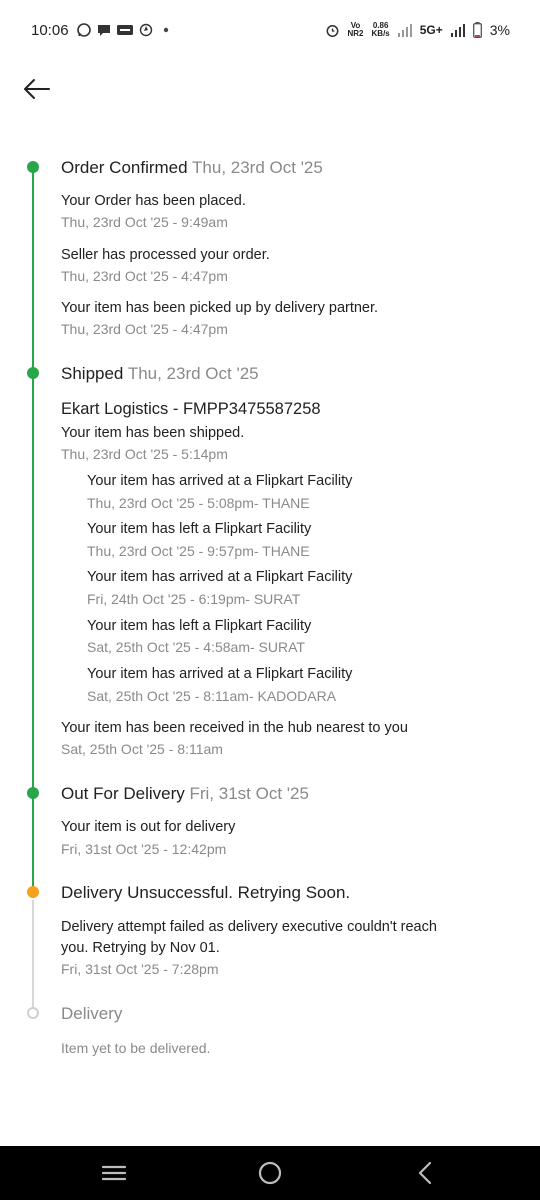  I want to click on network-speed: 0.86 KB/s, so click(380, 29).